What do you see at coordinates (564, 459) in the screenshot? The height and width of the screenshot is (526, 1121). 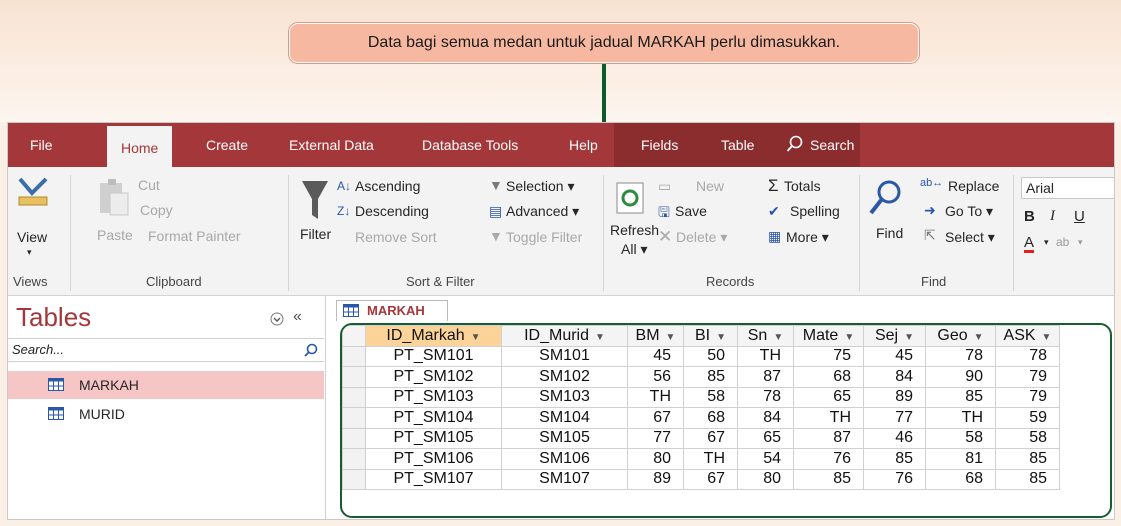 I see `table-cell: SM106` at bounding box center [564, 459].